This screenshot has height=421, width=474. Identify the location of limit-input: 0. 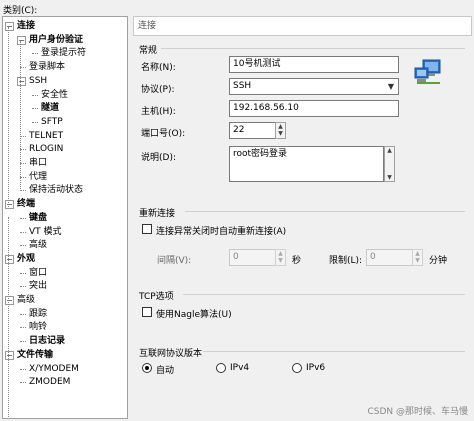
(389, 257).